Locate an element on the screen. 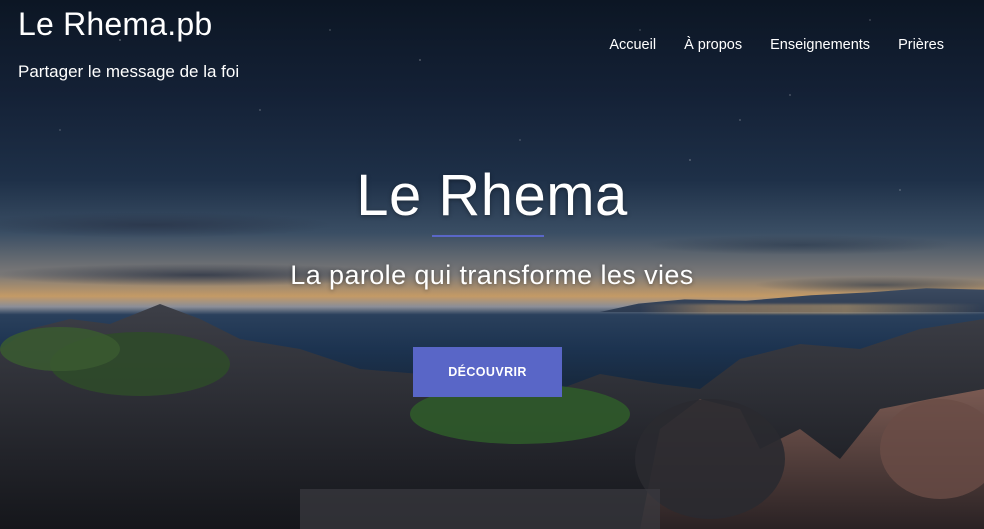 This screenshot has width=984, height=529. nav-item-a-propos: À propos is located at coordinates (713, 45).